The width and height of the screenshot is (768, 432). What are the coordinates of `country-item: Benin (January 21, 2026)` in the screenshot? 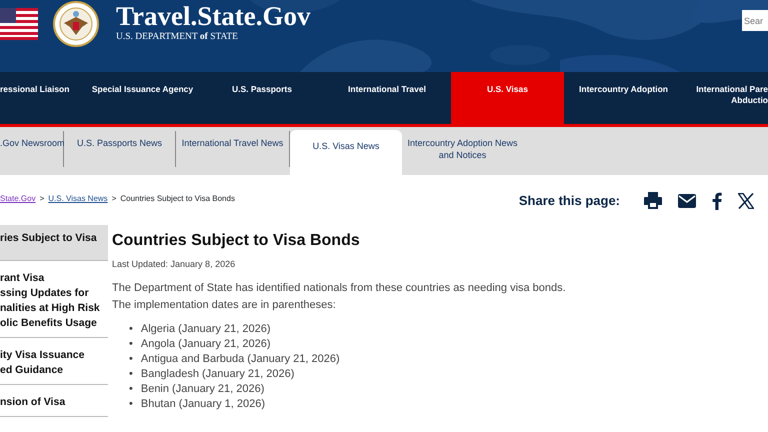 It's located at (202, 389).